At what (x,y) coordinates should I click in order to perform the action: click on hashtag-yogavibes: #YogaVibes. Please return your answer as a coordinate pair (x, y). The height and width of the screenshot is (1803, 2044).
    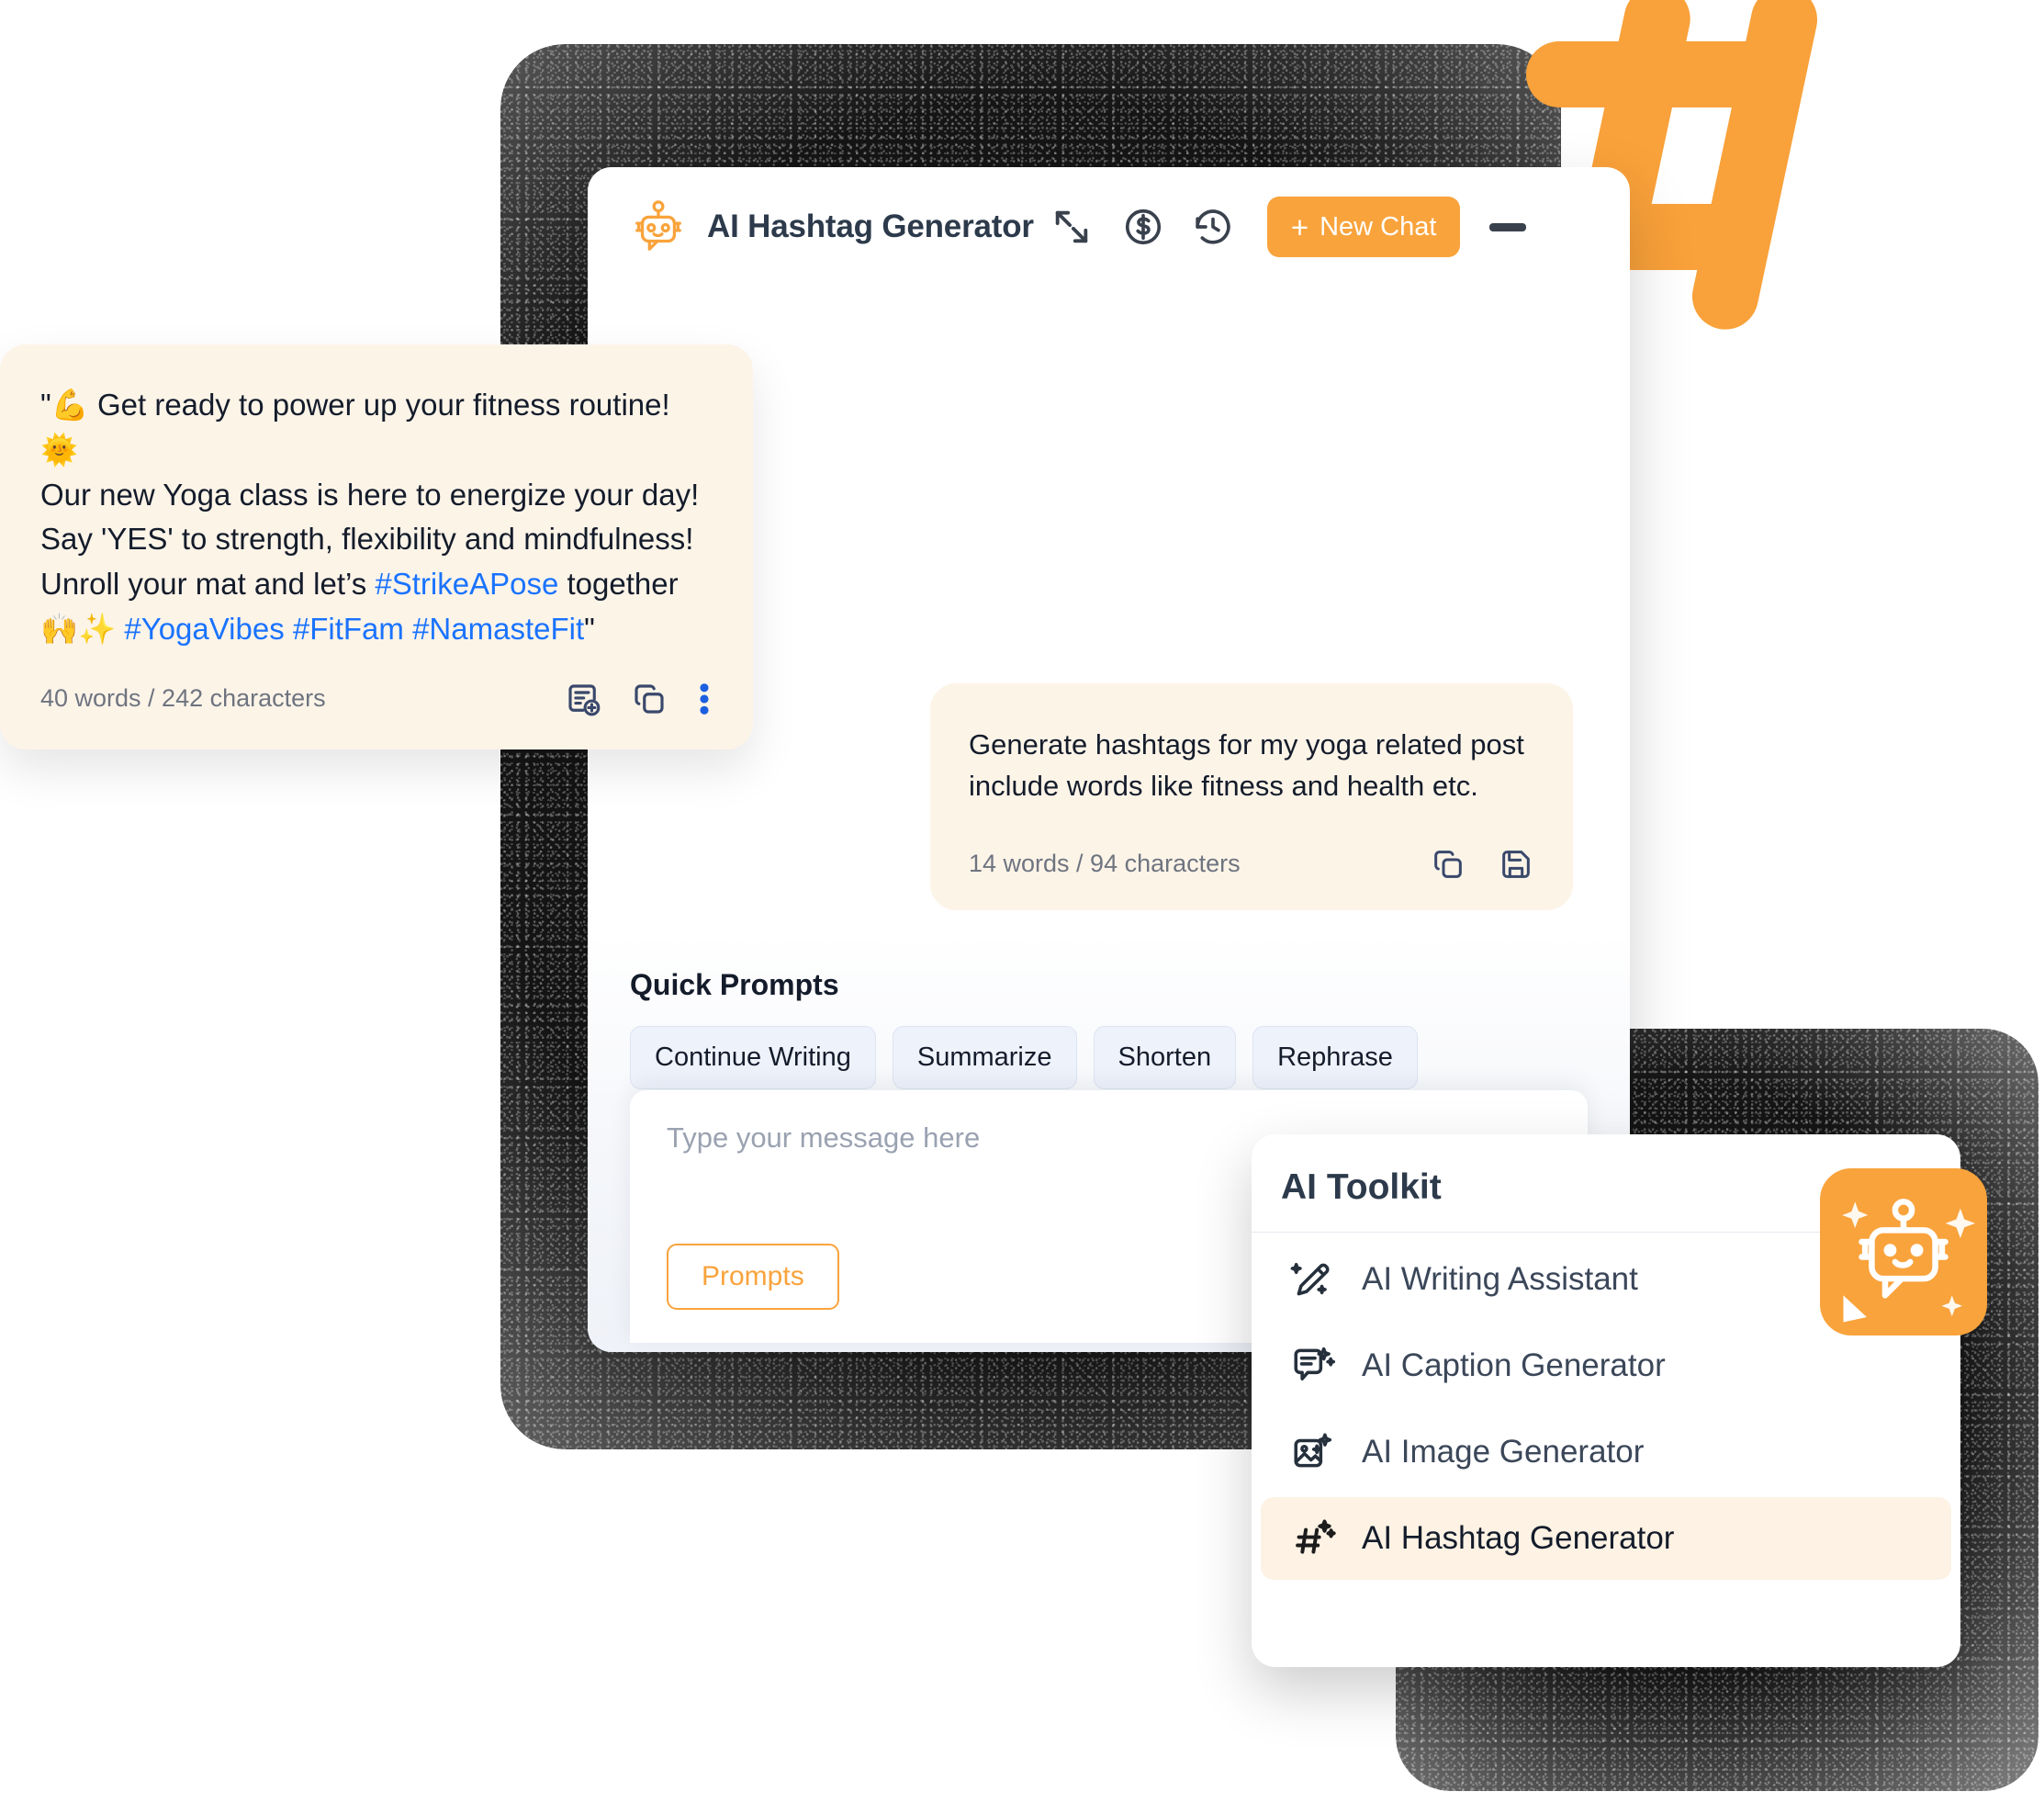
    Looking at the image, I should click on (204, 629).